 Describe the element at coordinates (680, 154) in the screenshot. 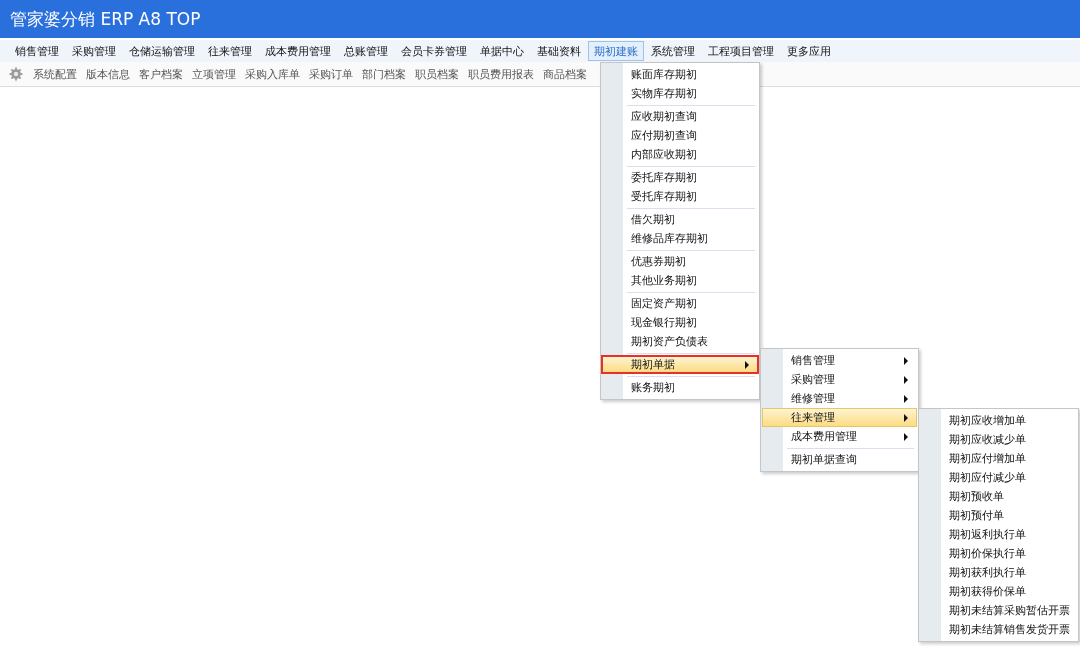

I see `menu-item: 内部应收期初` at that location.